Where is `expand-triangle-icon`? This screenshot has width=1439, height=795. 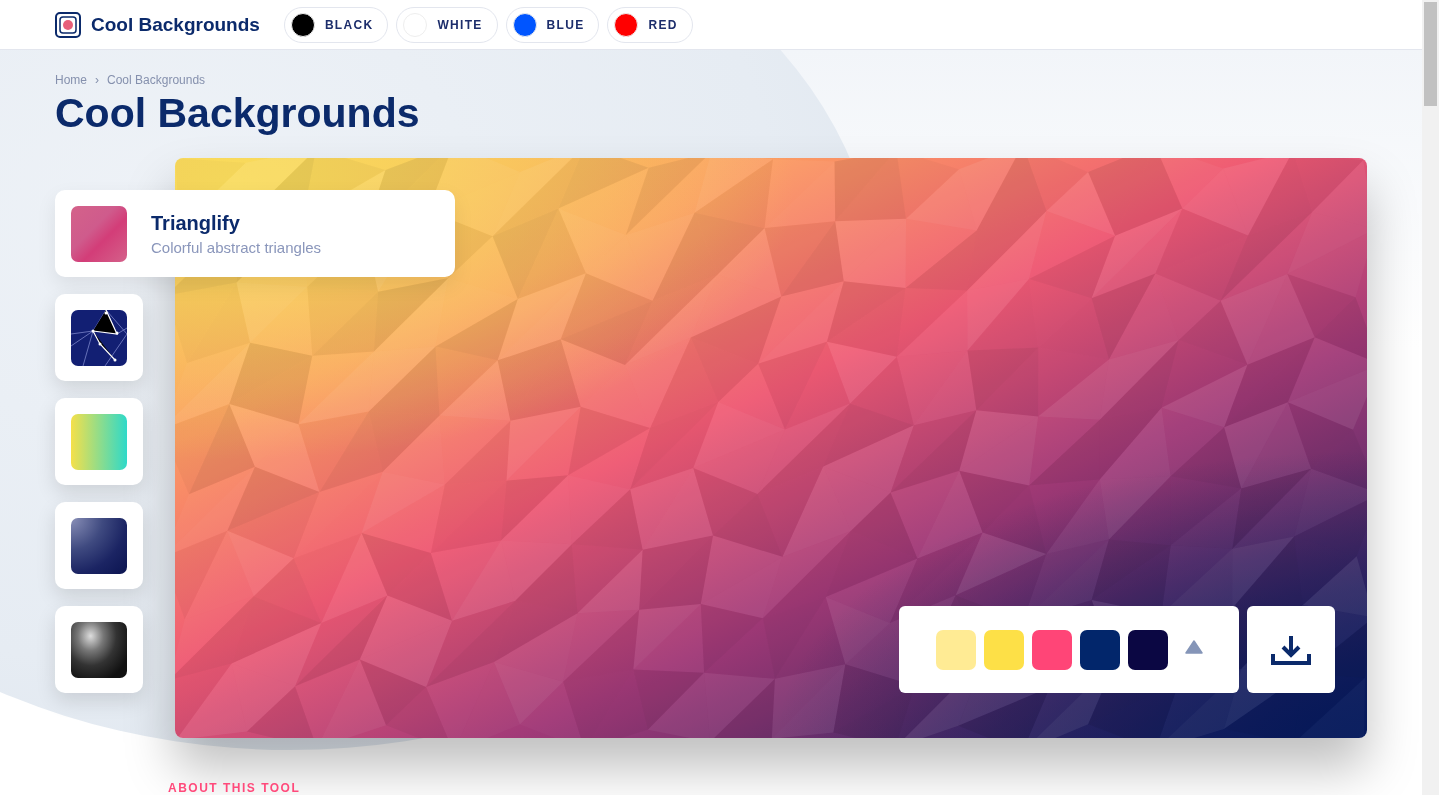 expand-triangle-icon is located at coordinates (1194, 646).